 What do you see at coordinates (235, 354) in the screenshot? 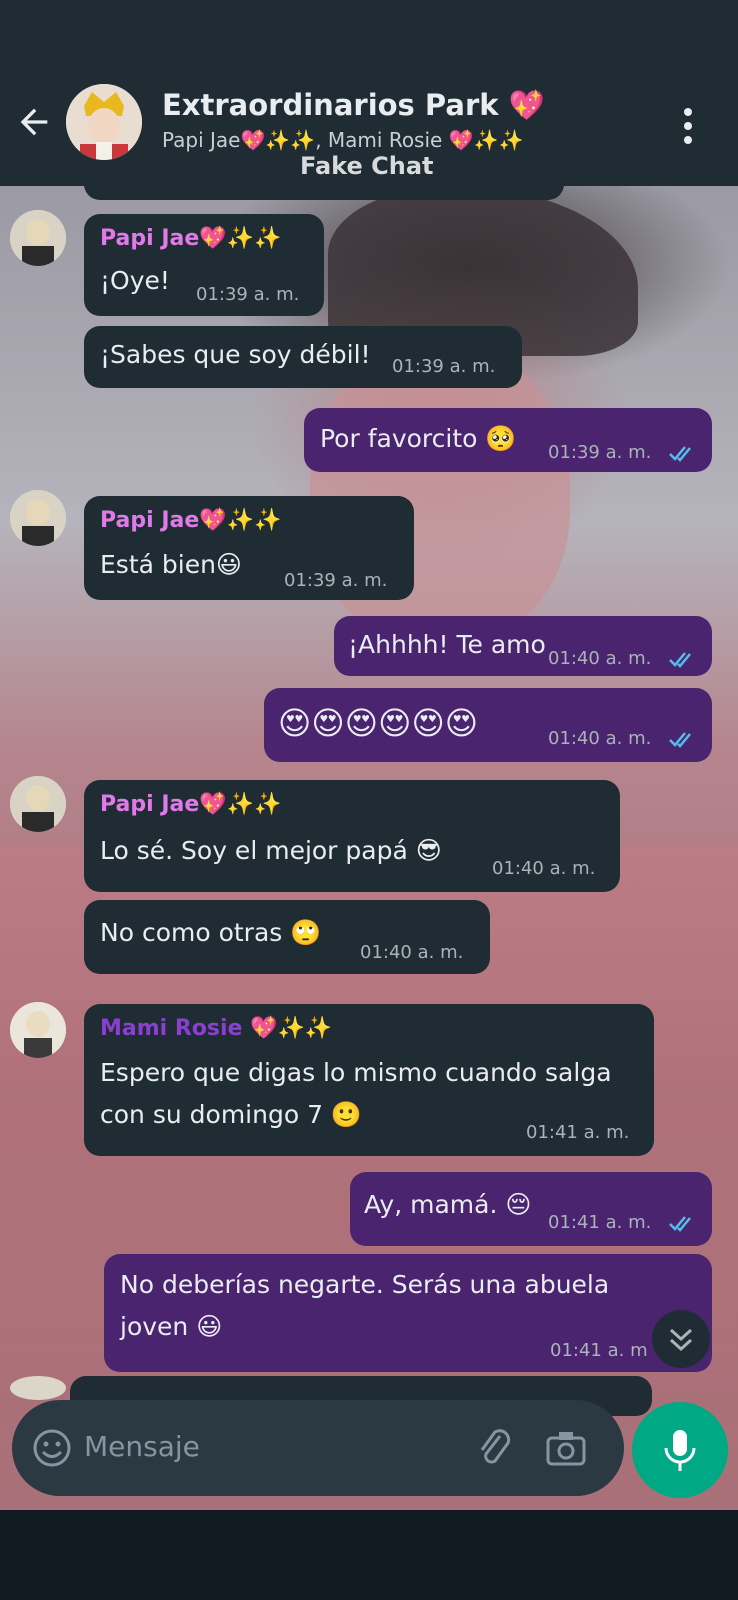
I see `message-text: ¡Sabes que soy débil!` at bounding box center [235, 354].